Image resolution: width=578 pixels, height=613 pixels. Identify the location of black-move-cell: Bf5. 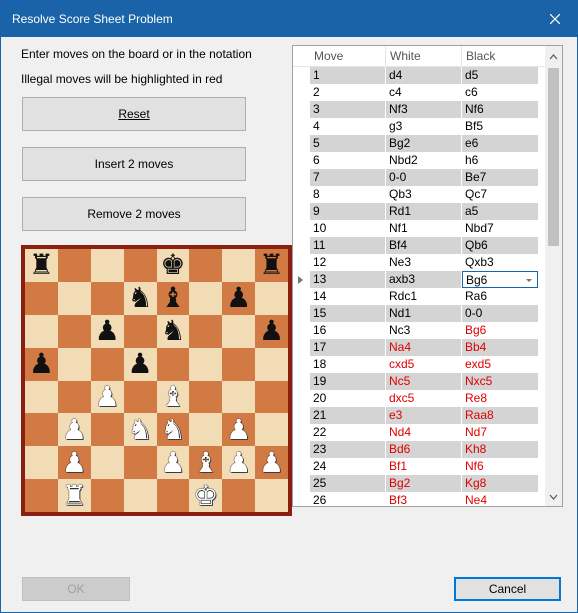
(500, 126).